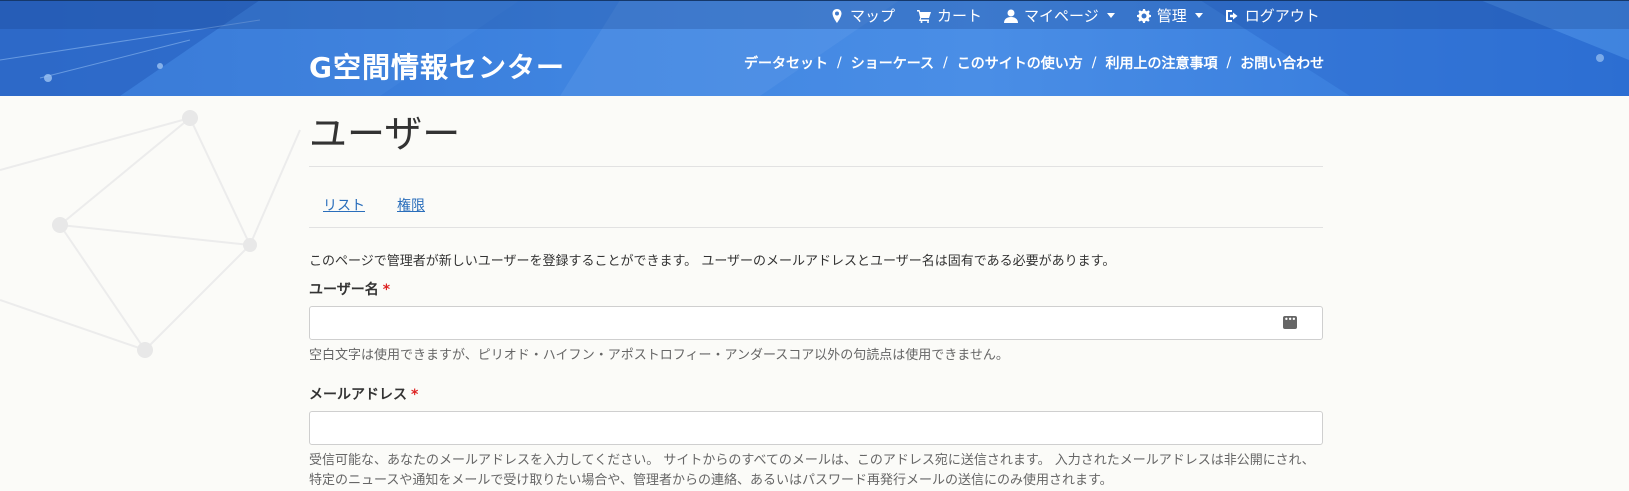 Image resolution: width=1629 pixels, height=491 pixels. I want to click on logout-icon, so click(1231, 15).